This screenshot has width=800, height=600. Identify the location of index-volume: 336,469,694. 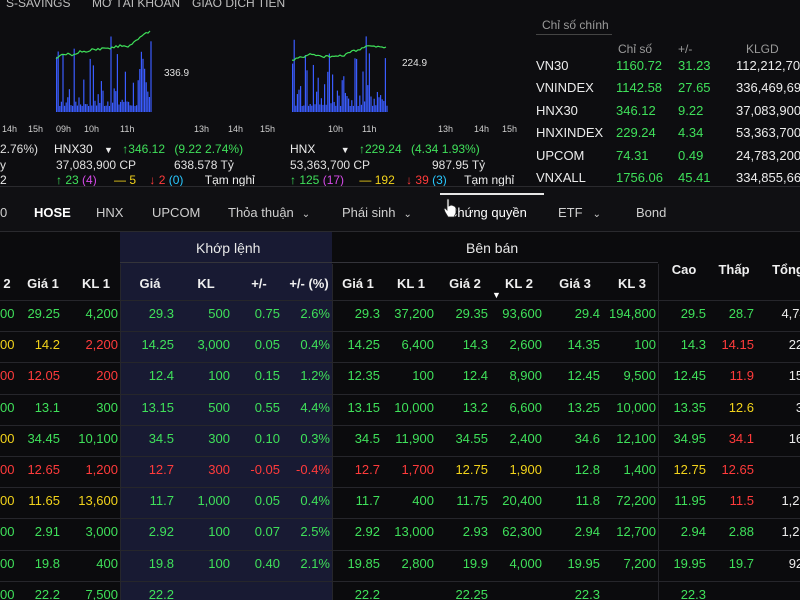
(768, 88).